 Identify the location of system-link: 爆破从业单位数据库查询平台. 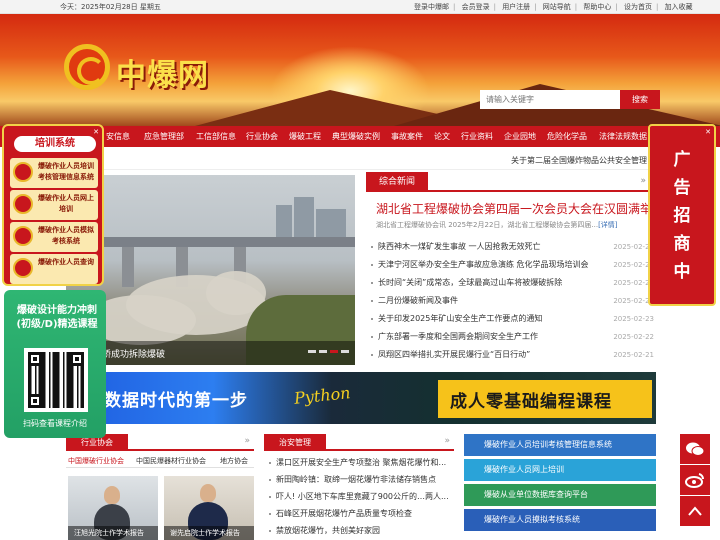
(560, 495).